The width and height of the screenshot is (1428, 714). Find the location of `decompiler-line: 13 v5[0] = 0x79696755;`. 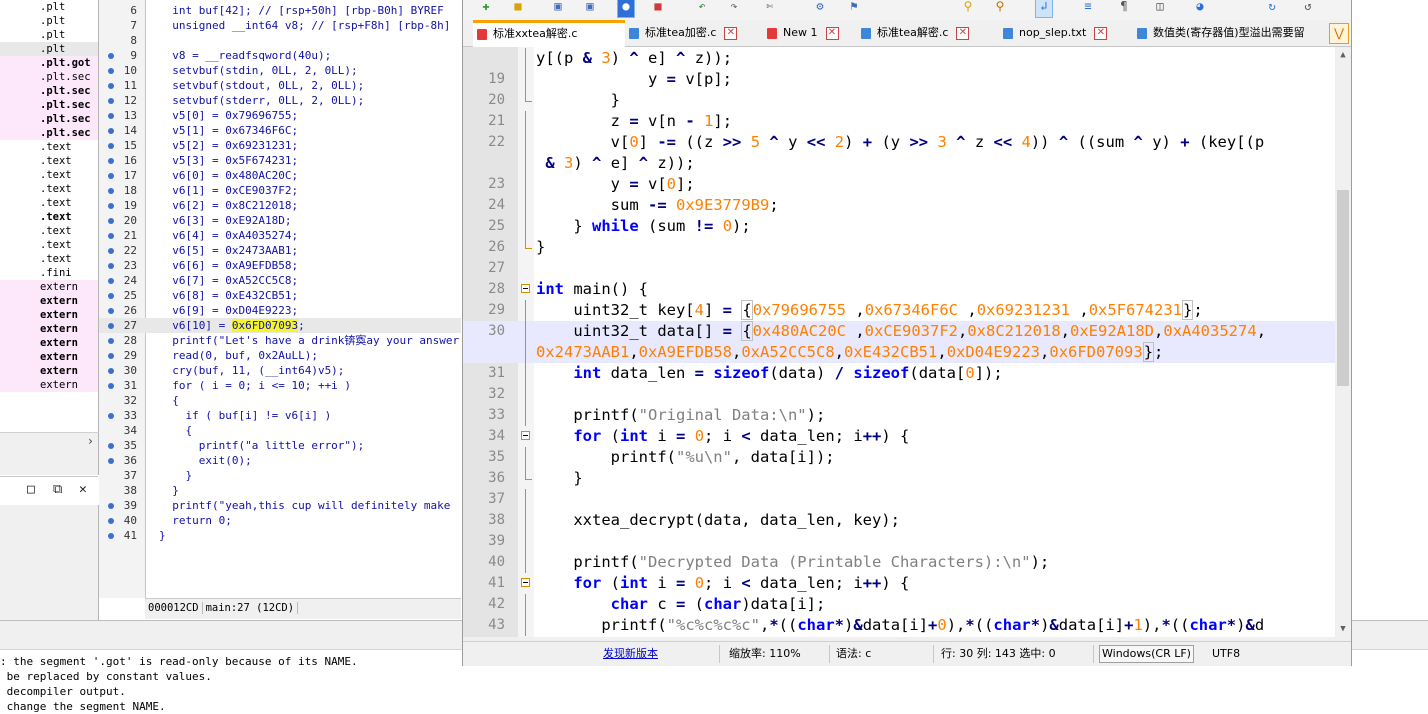

decompiler-line: 13 v5[0] = 0x79696755; is located at coordinates (280, 115).